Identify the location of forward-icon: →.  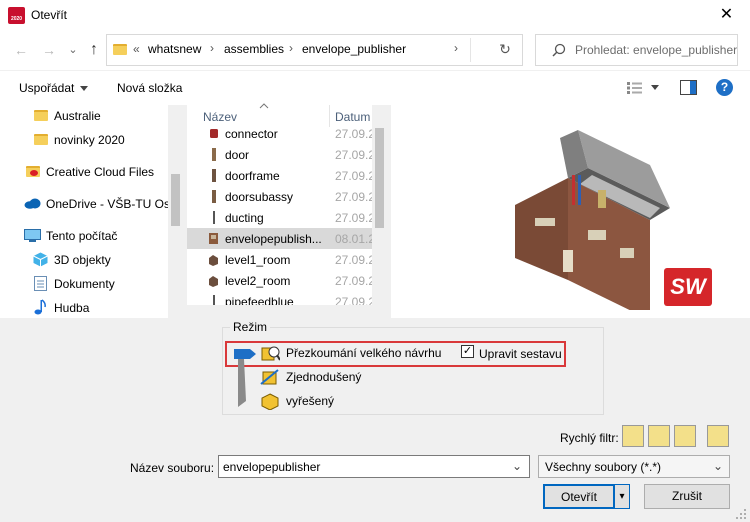
(49, 50).